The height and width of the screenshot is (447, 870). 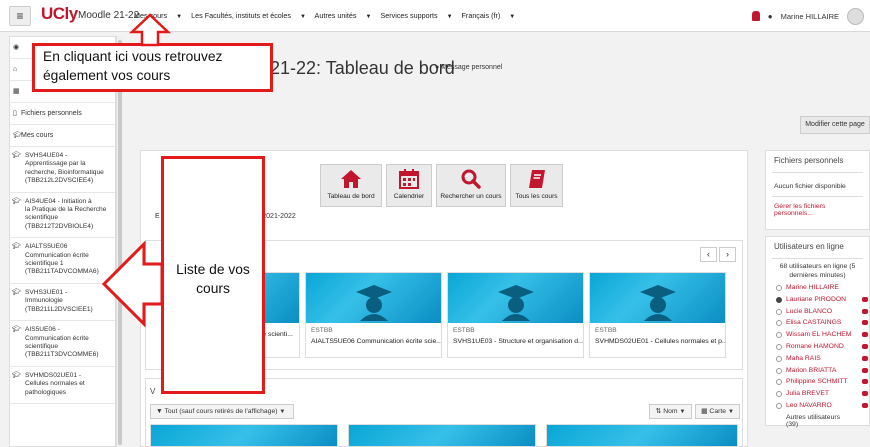 What do you see at coordinates (817, 406) in the screenshot?
I see `online-user: Leo NAVARRO` at bounding box center [817, 406].